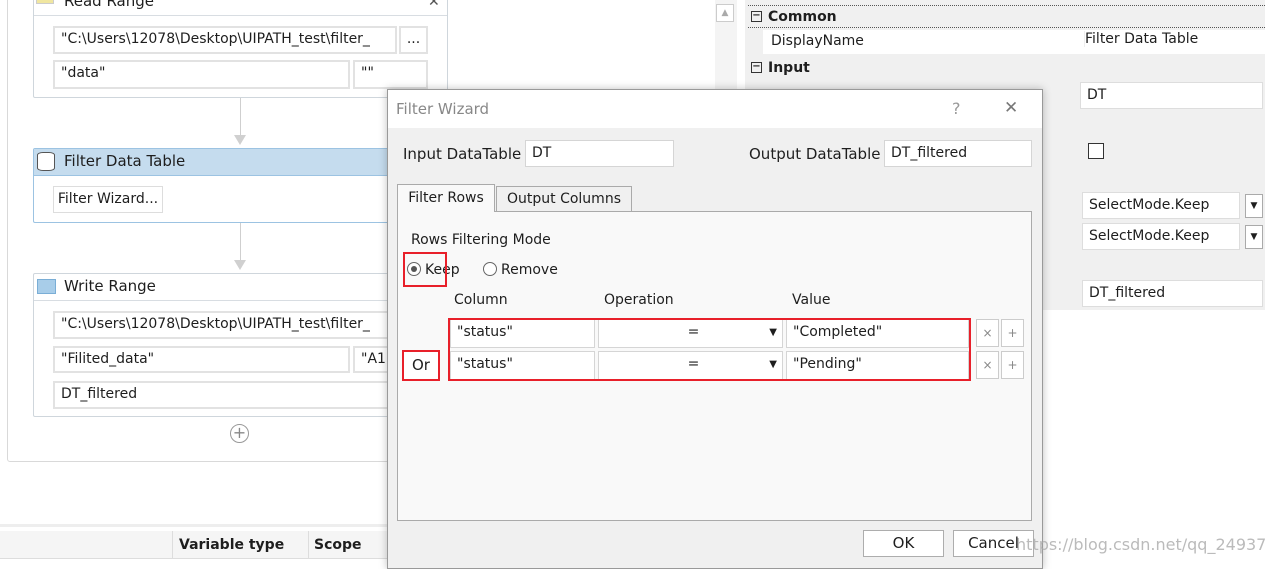 The height and width of the screenshot is (569, 1265). What do you see at coordinates (390, 74) in the screenshot?
I see `range-input: ""` at bounding box center [390, 74].